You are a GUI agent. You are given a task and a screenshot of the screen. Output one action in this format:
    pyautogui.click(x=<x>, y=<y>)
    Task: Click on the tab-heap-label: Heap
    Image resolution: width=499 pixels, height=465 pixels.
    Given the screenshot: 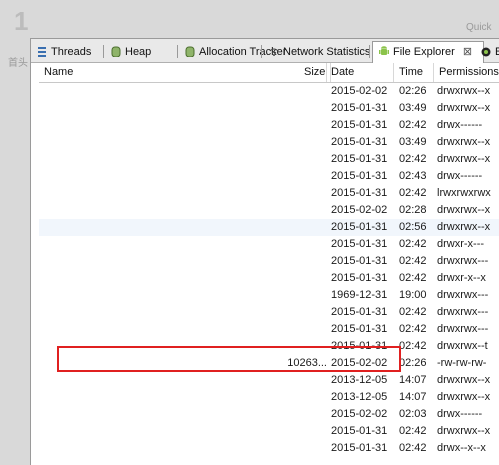 What is the action you would take?
    pyautogui.click(x=138, y=52)
    